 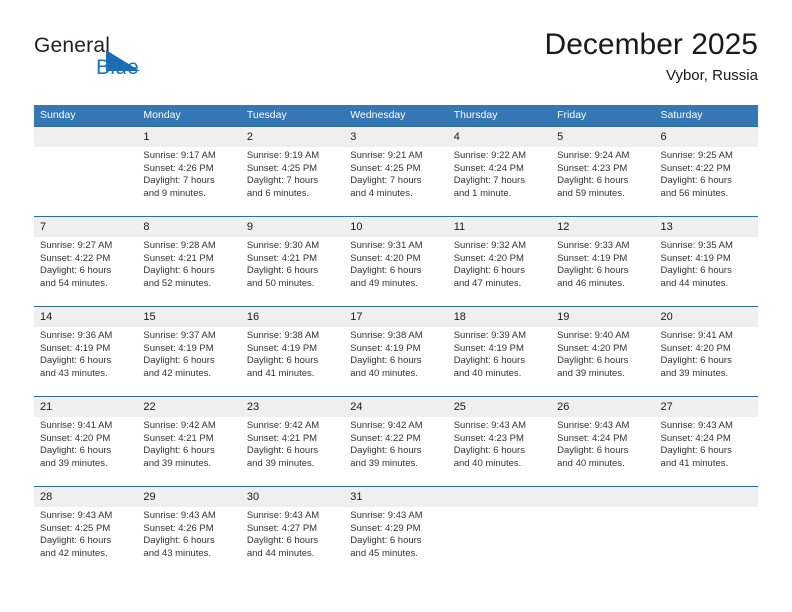 I want to click on daylight-text-line2: and 45 minutes., so click(x=384, y=553).